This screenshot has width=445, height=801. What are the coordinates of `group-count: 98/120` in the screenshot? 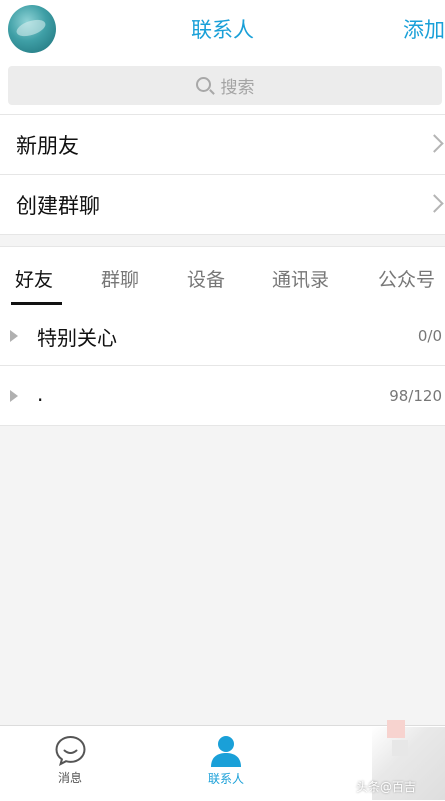 It's located at (415, 396).